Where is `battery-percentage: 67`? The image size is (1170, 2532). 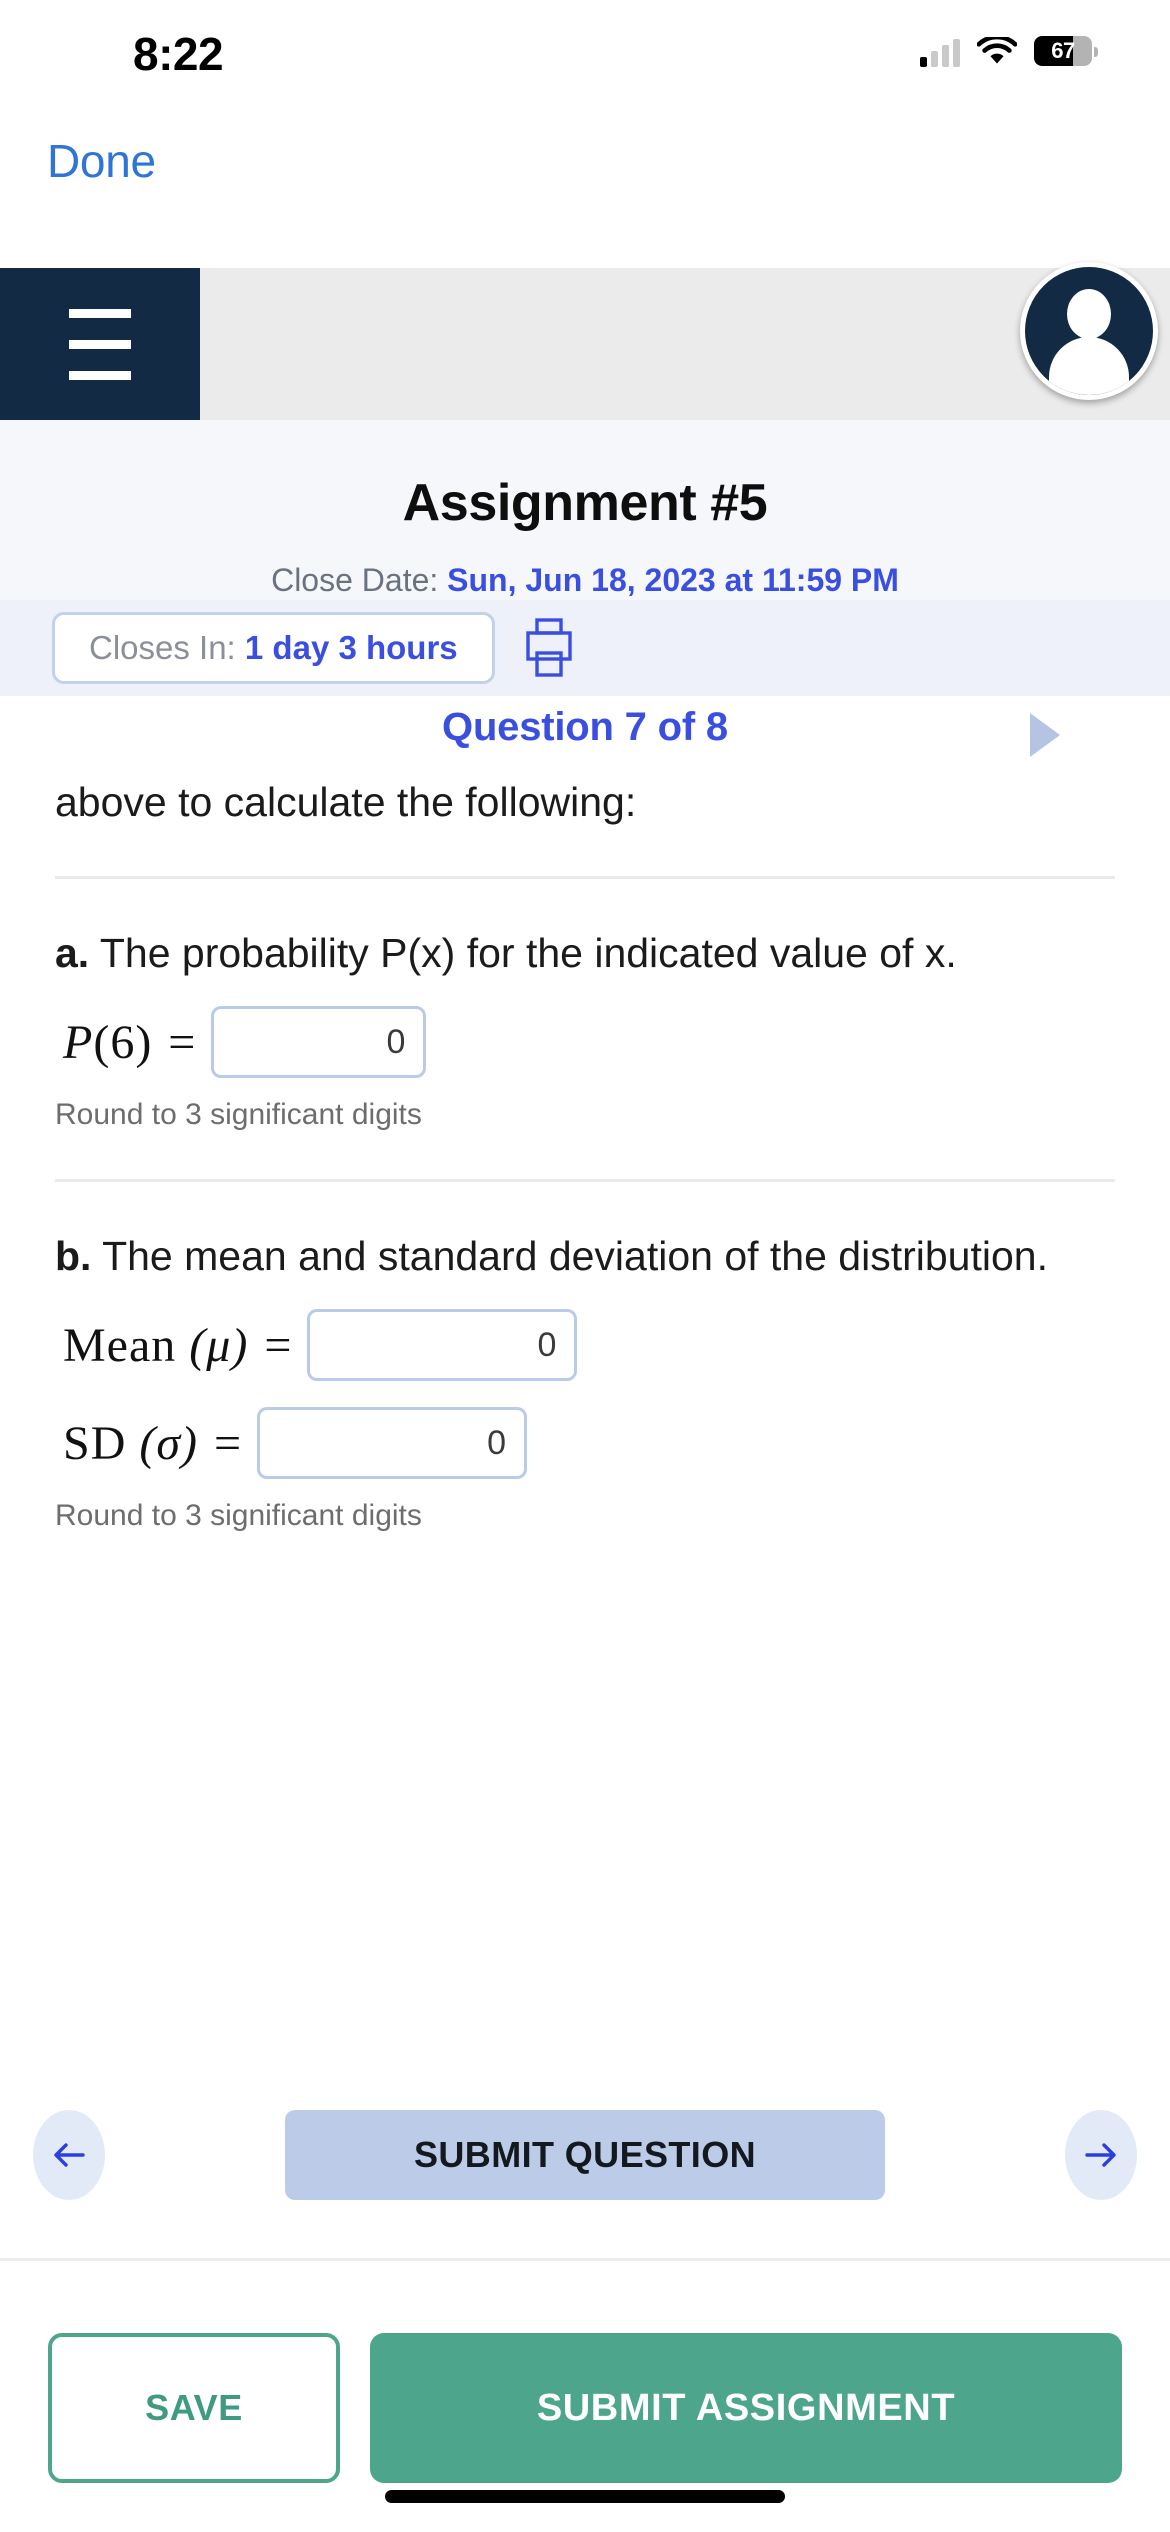 battery-percentage: 67 is located at coordinates (1063, 50).